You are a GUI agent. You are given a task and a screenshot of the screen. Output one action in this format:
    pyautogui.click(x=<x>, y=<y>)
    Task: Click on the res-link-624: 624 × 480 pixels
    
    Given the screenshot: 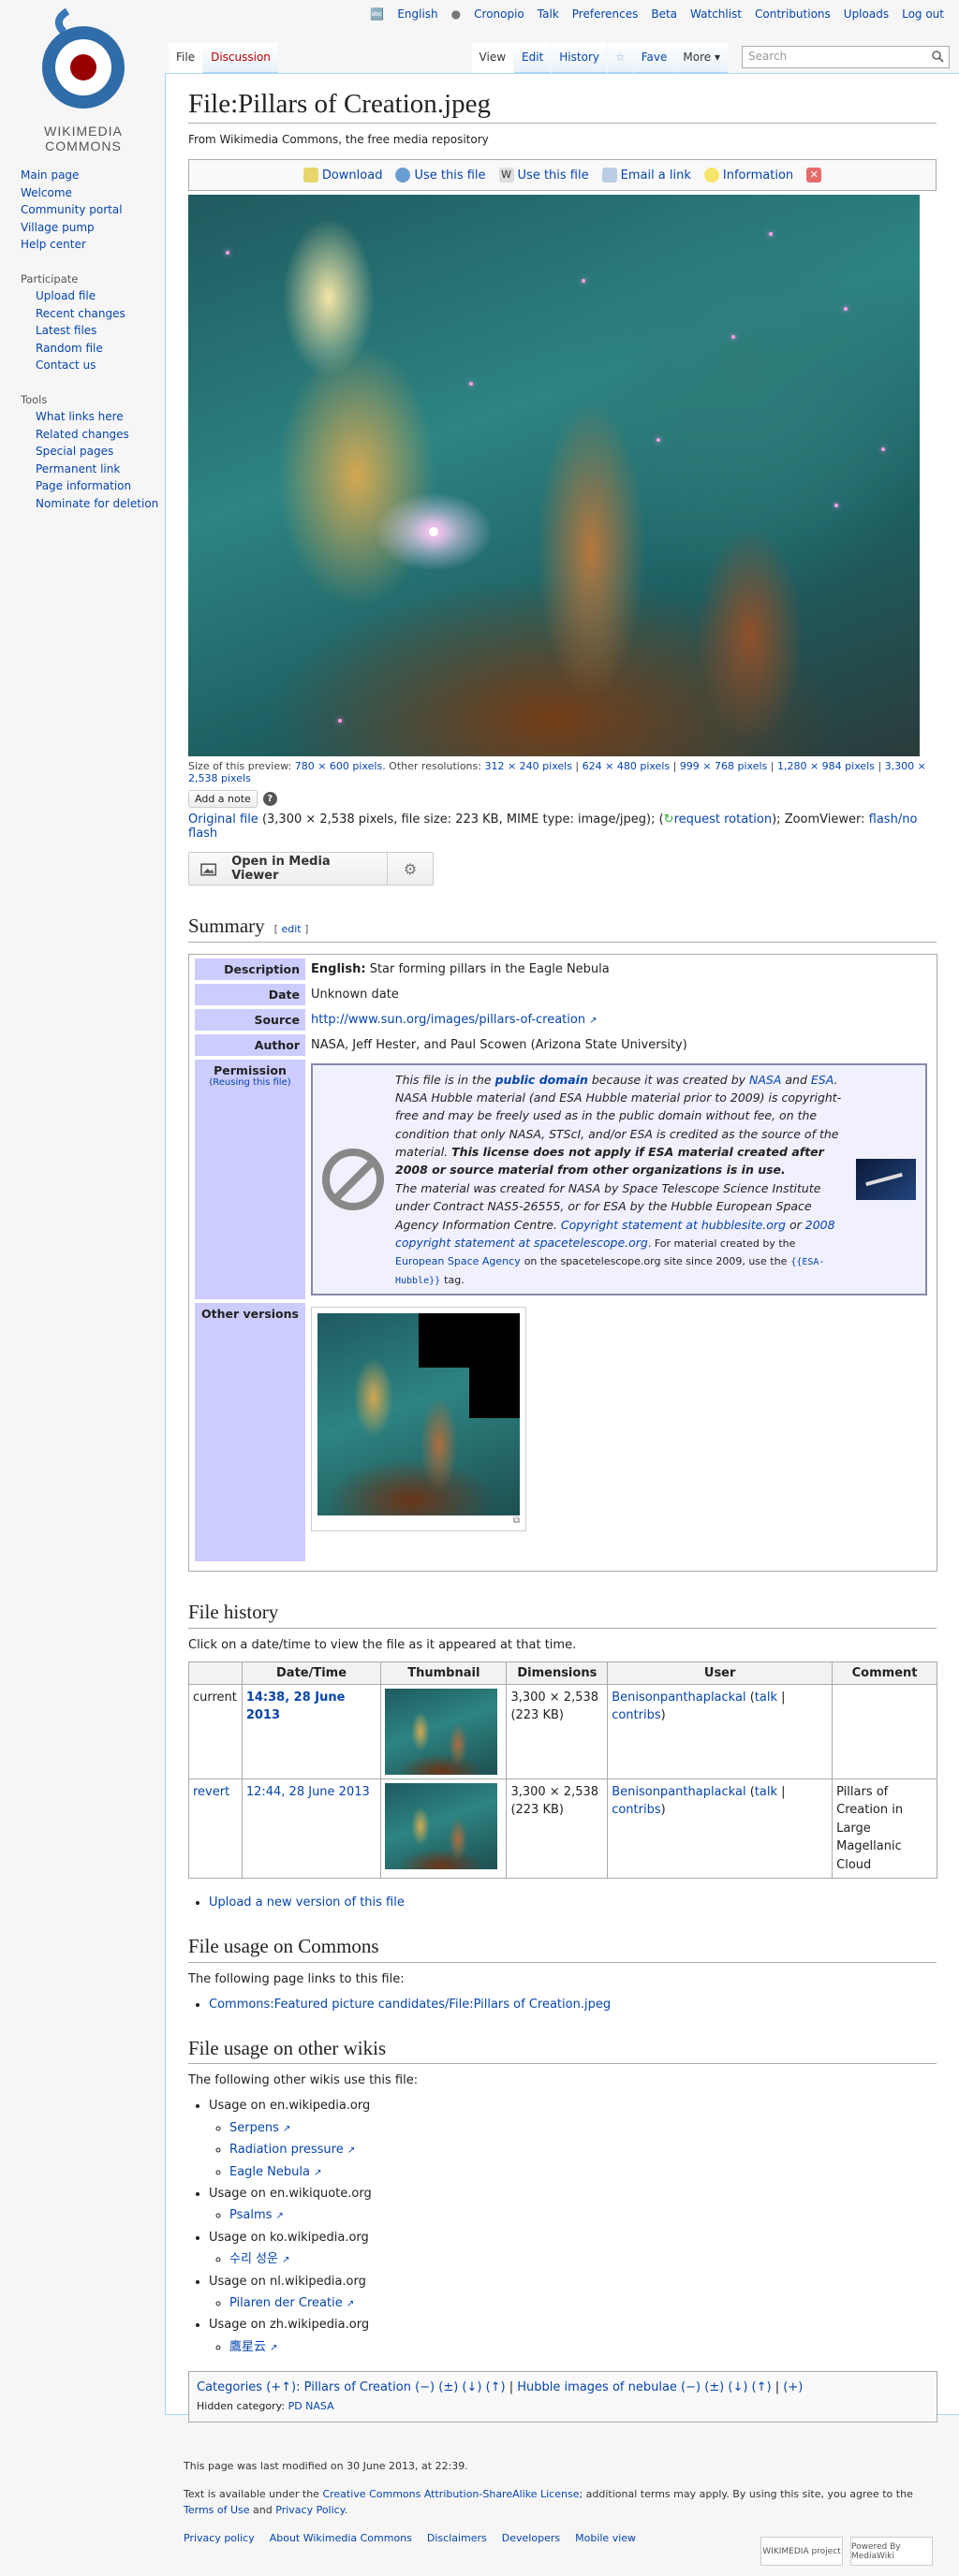 What is the action you would take?
    pyautogui.click(x=626, y=766)
    